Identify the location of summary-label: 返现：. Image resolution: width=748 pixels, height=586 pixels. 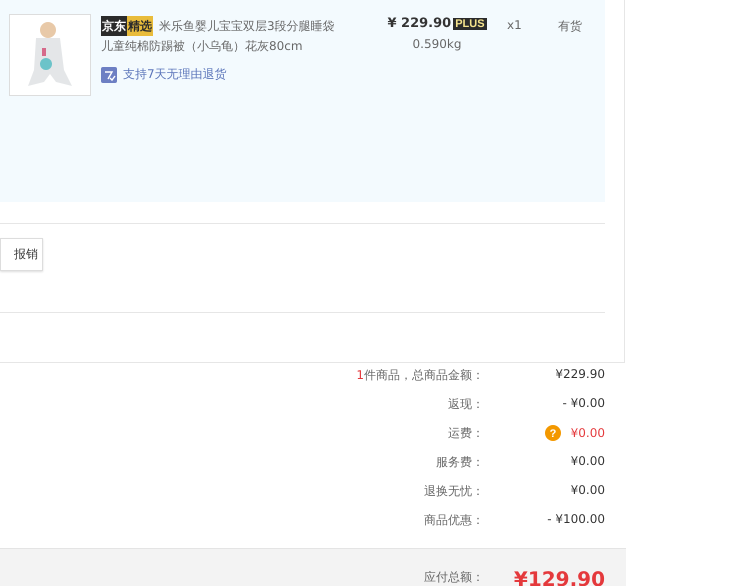
(465, 404).